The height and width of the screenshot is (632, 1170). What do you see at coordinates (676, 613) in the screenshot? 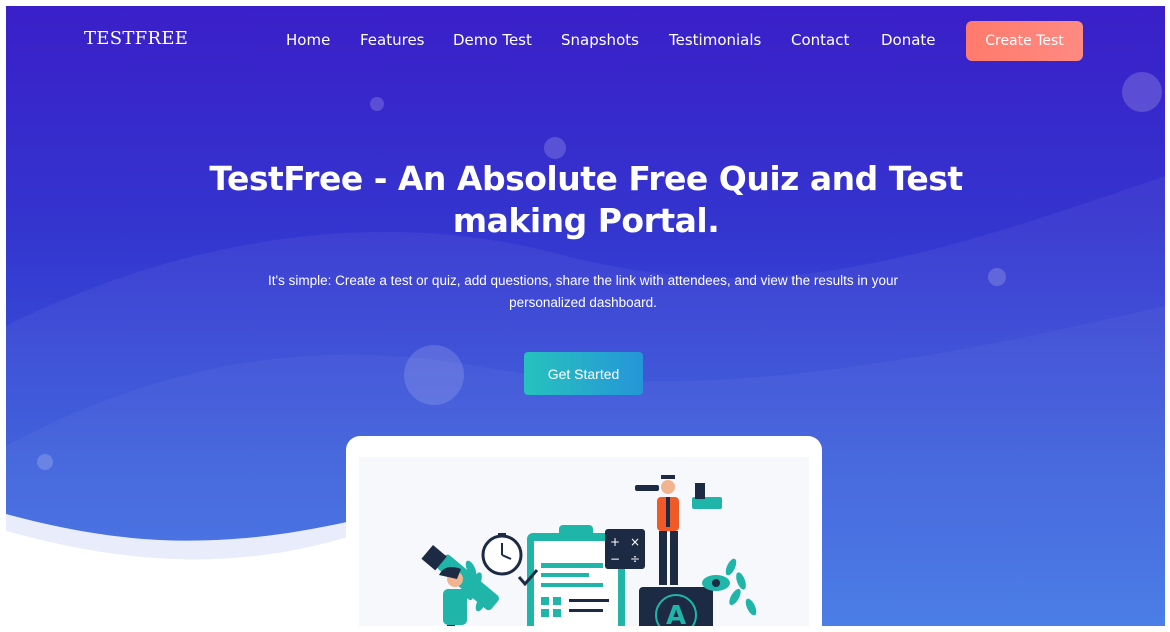
I see `svg-text: A` at bounding box center [676, 613].